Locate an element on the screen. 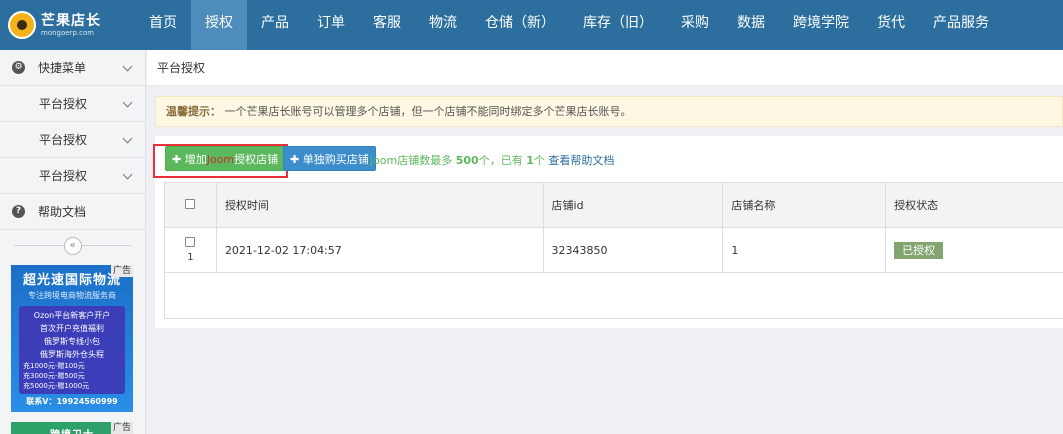 This screenshot has width=1063, height=434. sidebar-item-platform-auth-1: 平台授权 is located at coordinates (72, 104).